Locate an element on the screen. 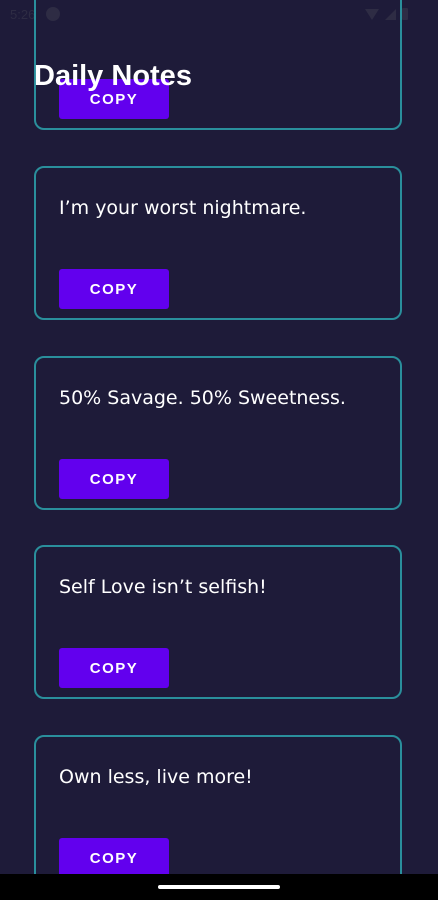 The height and width of the screenshot is (900, 438). navigation-bar is located at coordinates (219, 887).